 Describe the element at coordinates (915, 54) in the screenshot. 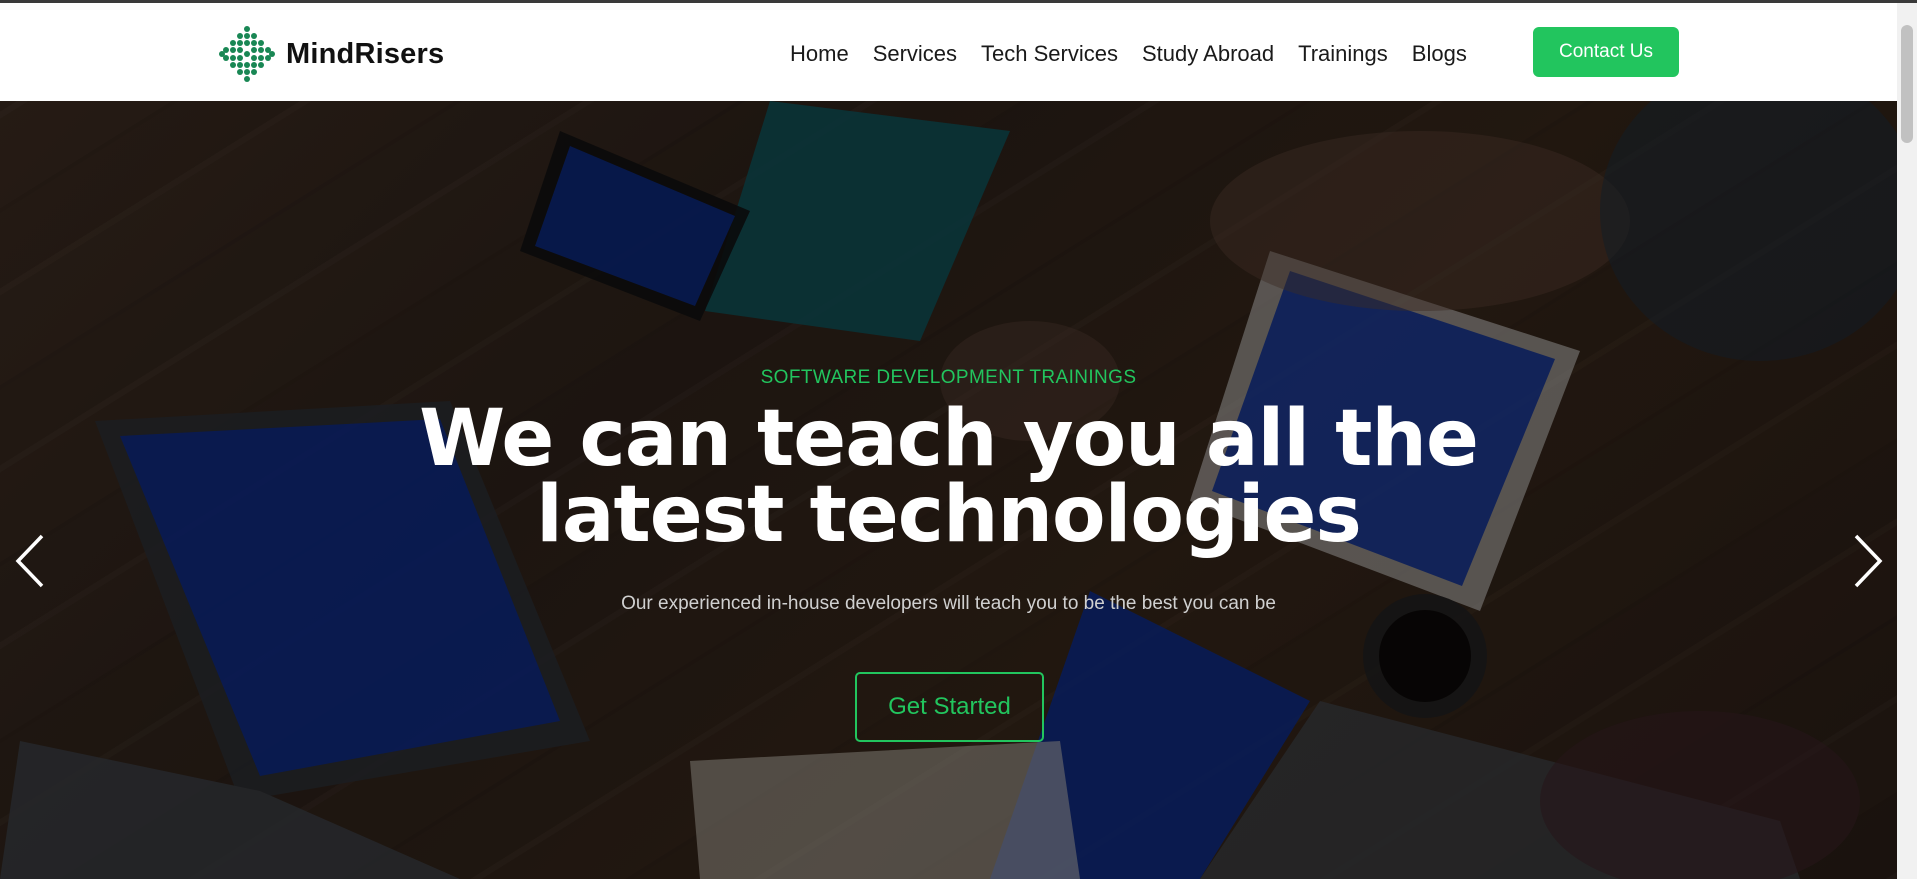

I see `nav-item-services: Services` at that location.